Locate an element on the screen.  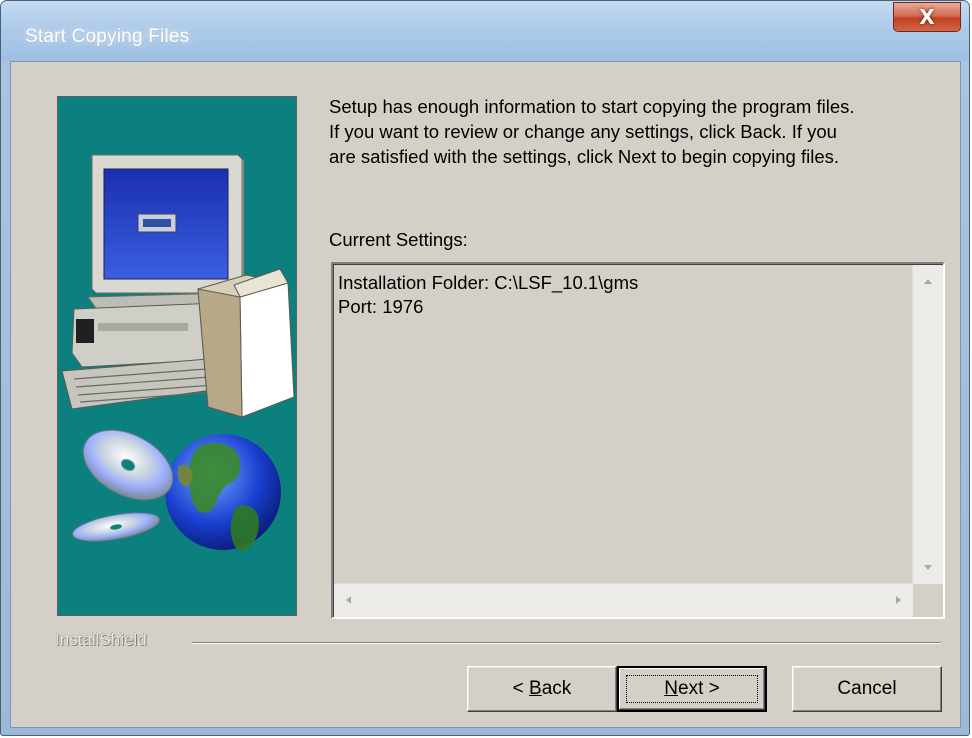
scrollbar-corner is located at coordinates (928, 600).